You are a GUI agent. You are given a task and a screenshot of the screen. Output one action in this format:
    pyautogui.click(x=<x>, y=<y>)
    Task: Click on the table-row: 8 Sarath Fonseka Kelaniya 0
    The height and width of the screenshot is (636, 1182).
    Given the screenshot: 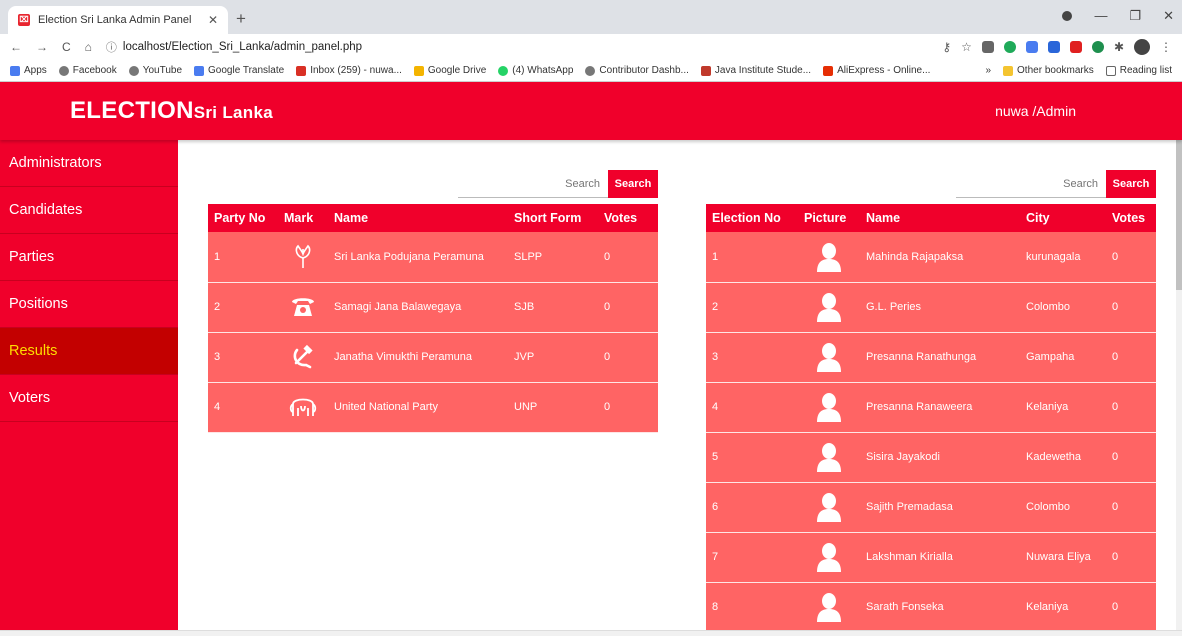 What is the action you would take?
    pyautogui.click(x=931, y=607)
    